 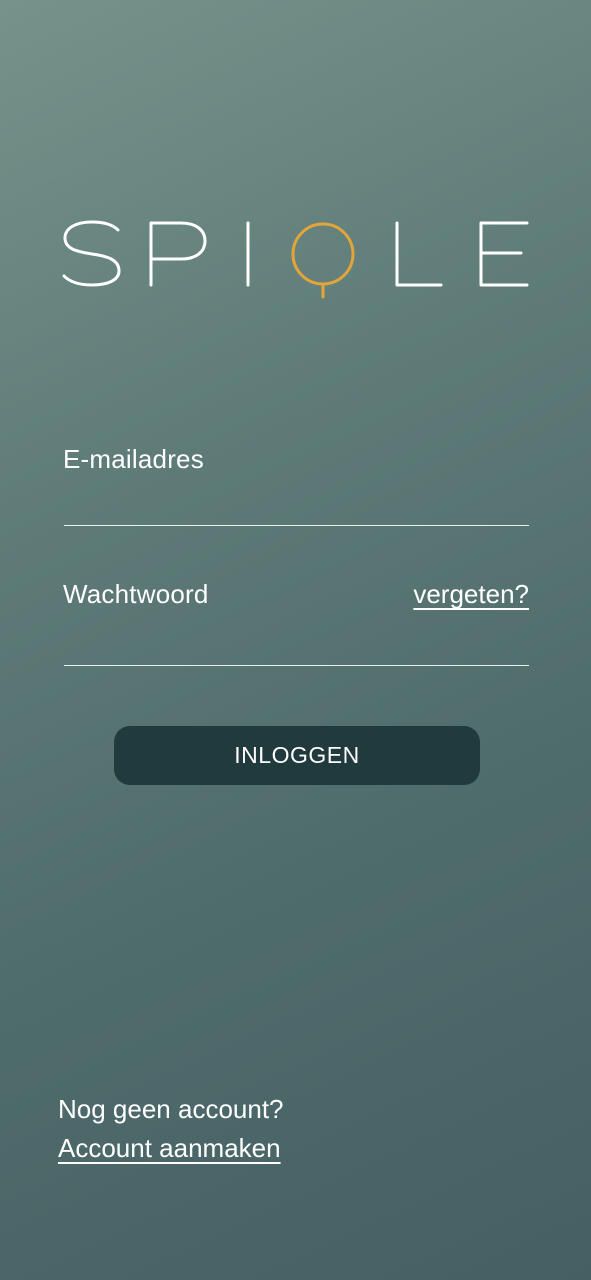 I want to click on spiqle-logo, so click(x=296, y=262).